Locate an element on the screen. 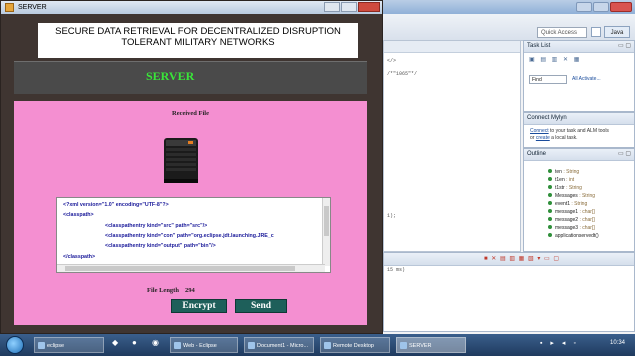  outline-item: t1str : String is located at coordinates (565, 188).